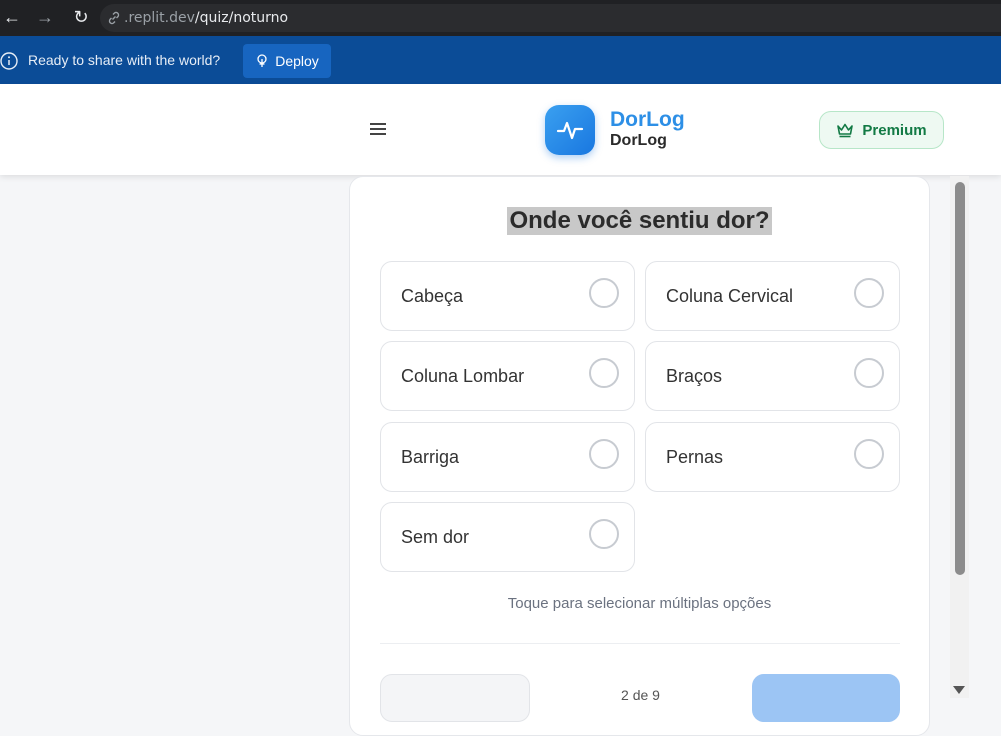 The height and width of the screenshot is (736, 1001). Describe the element at coordinates (772, 376) in the screenshot. I see `option-bracos: Braços` at that location.